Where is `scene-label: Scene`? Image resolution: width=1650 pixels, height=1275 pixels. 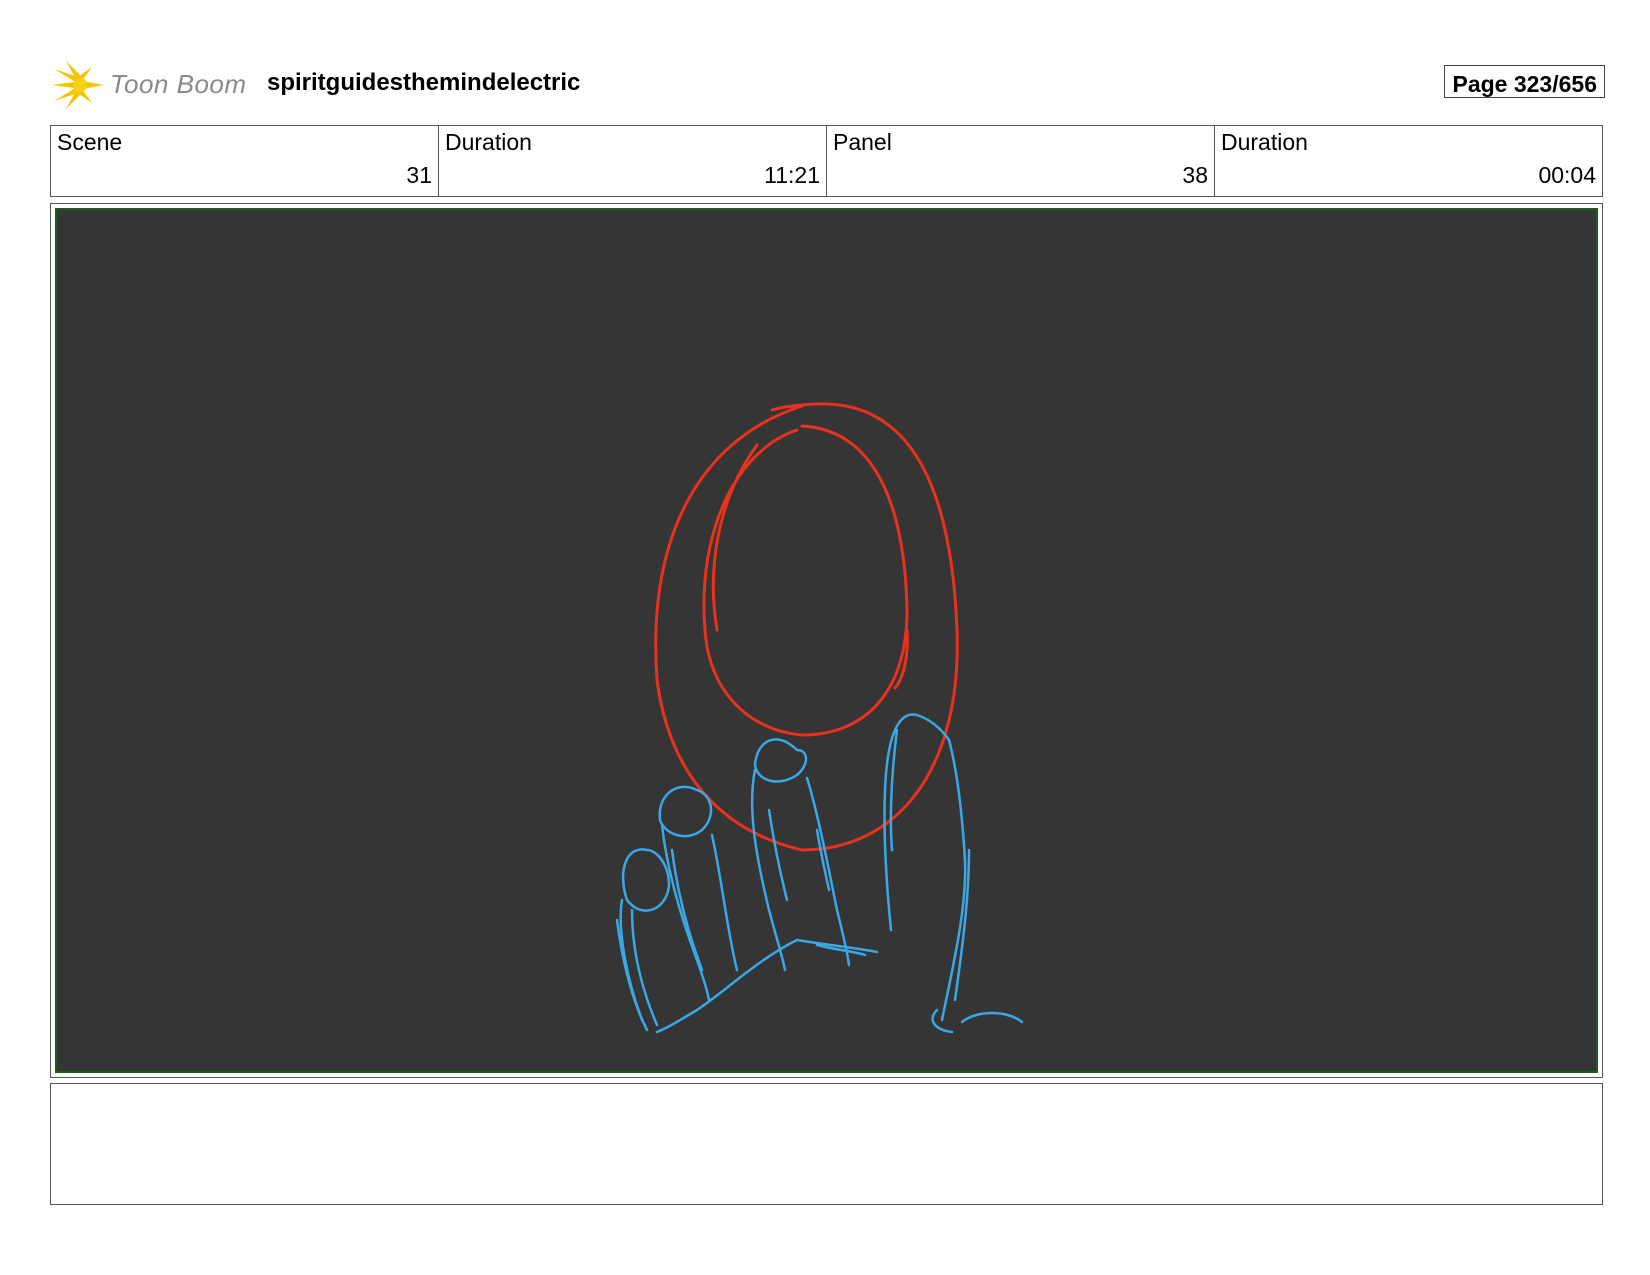 scene-label: Scene is located at coordinates (90, 142).